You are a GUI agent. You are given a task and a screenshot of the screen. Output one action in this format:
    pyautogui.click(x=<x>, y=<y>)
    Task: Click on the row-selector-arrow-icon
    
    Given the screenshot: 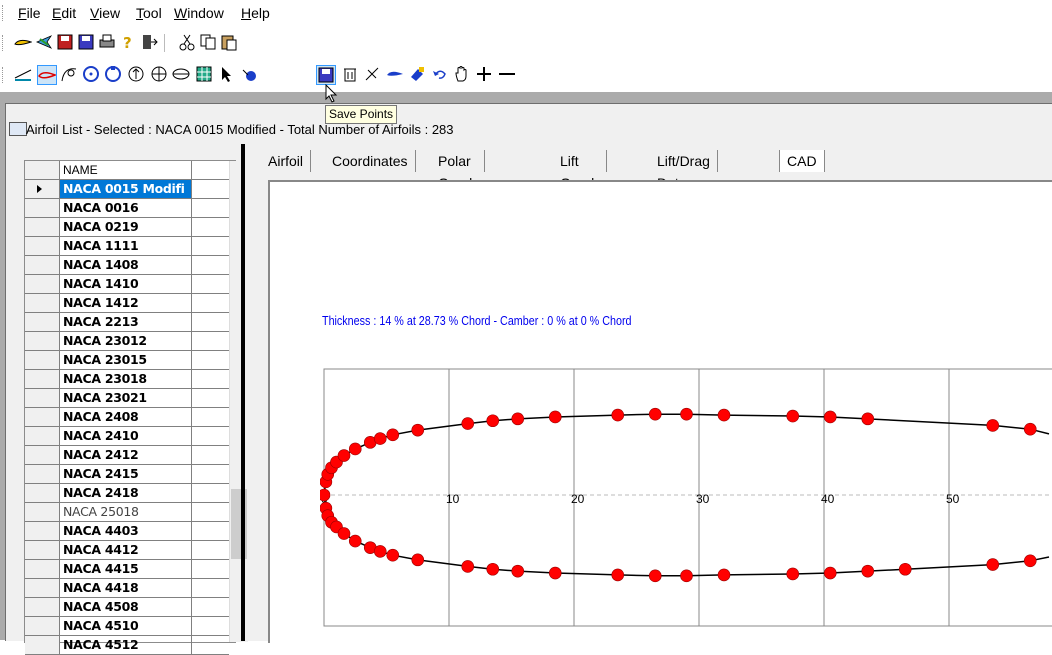 What is the action you would take?
    pyautogui.click(x=42, y=189)
    